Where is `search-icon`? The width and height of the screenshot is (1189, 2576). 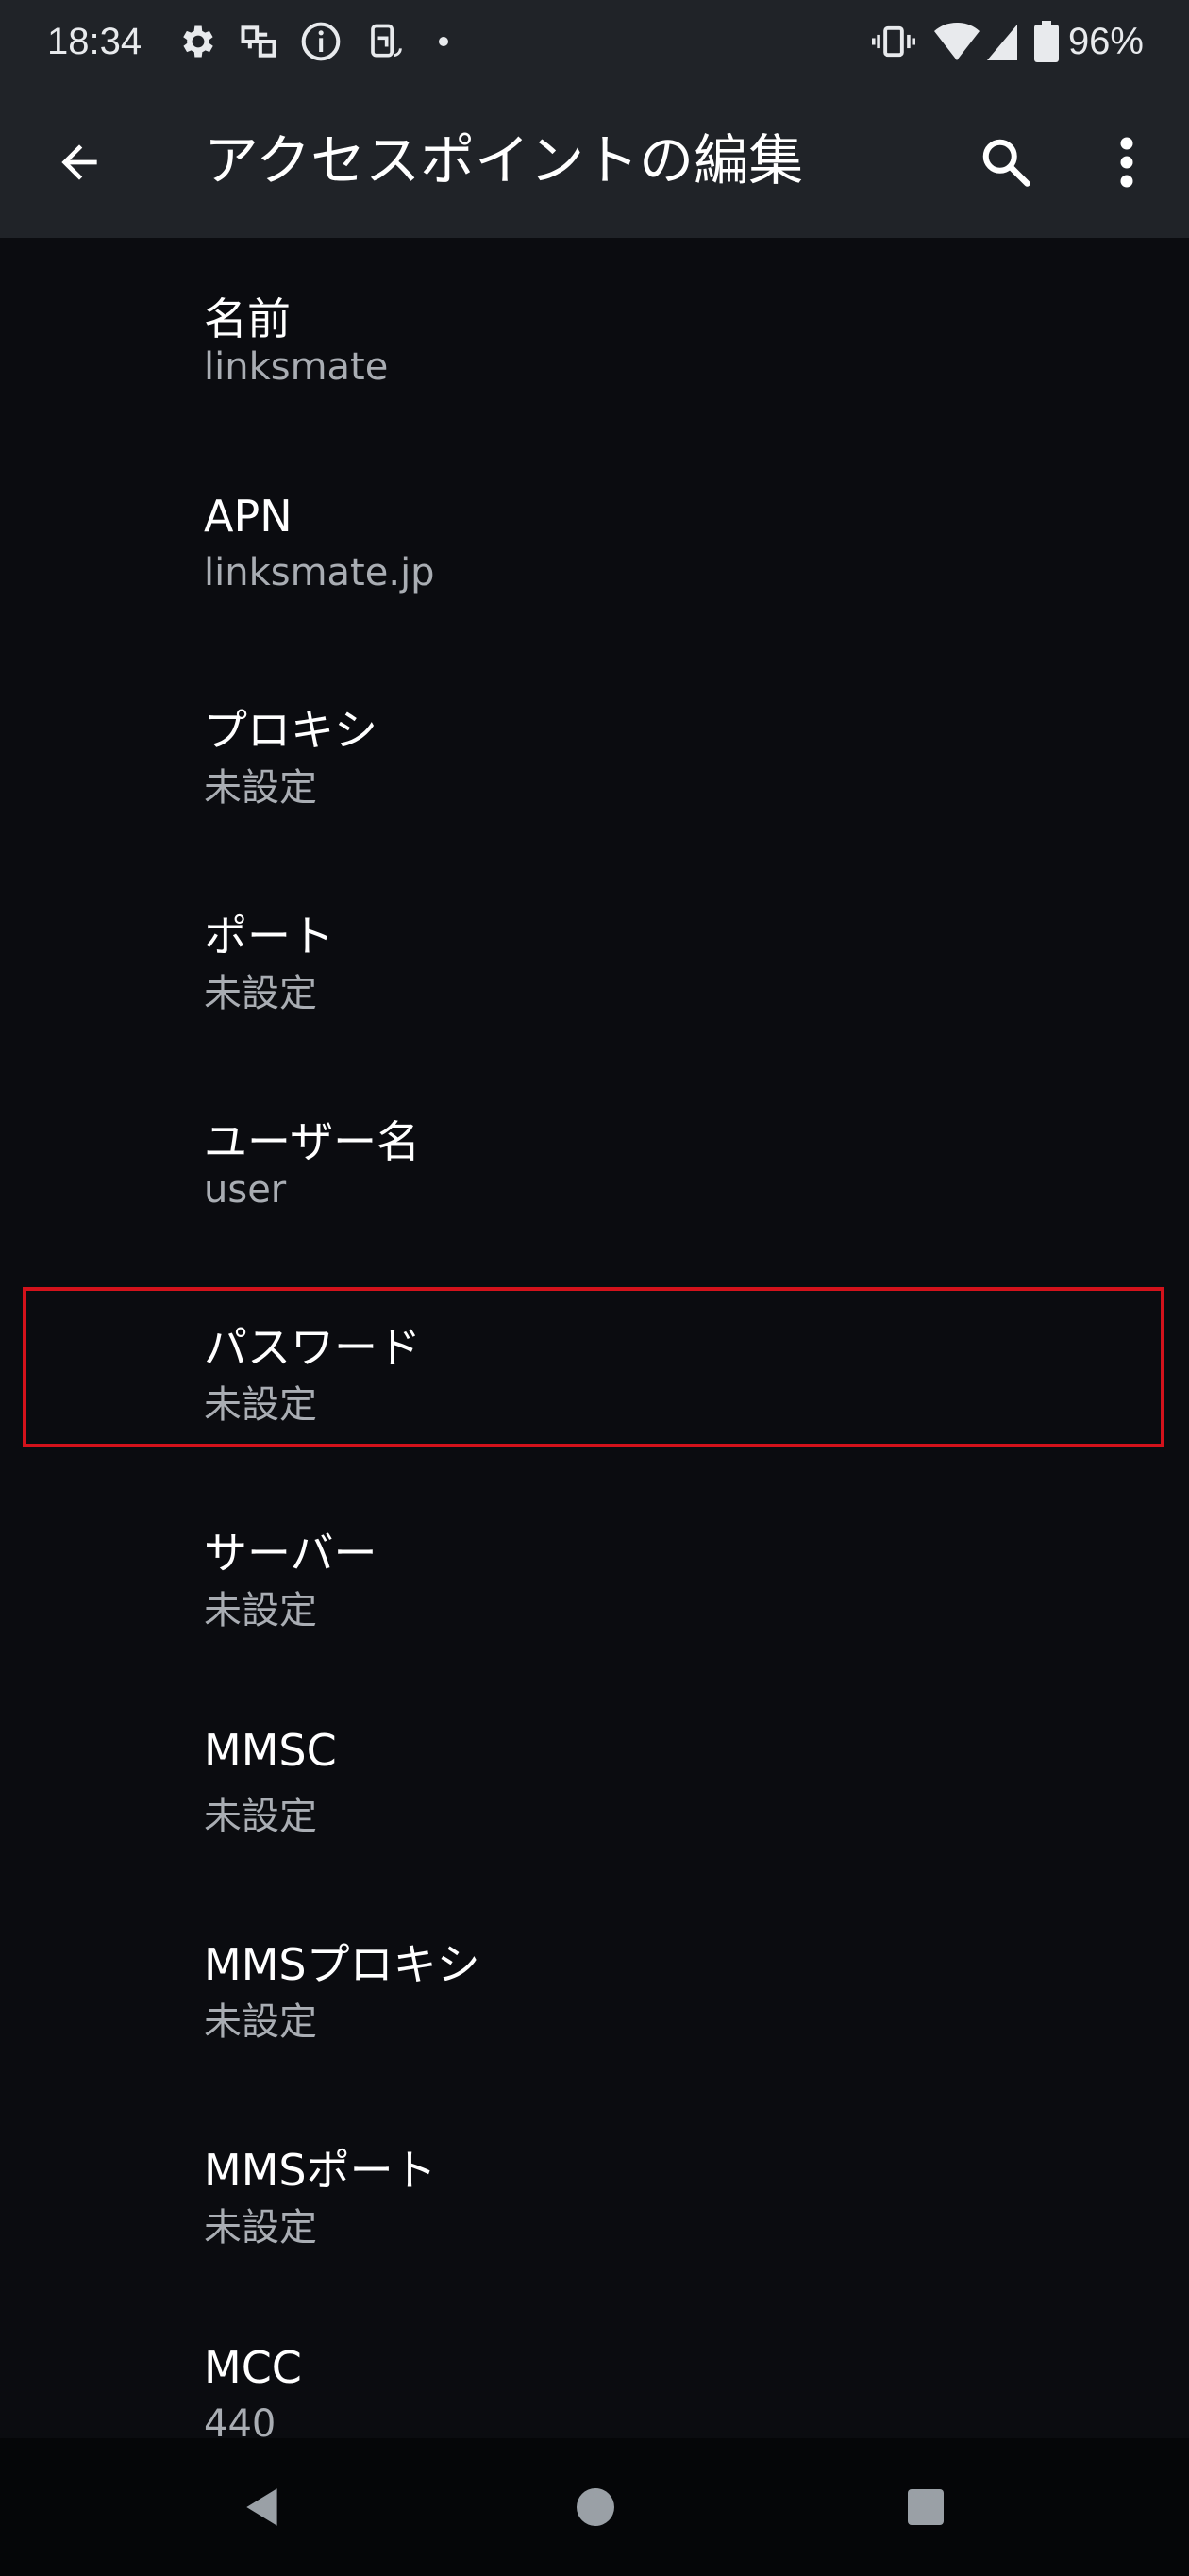
search-icon is located at coordinates (1006, 163).